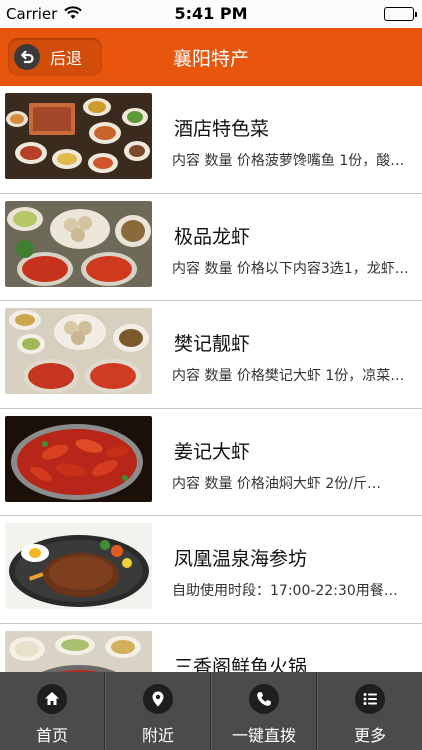 The image size is (422, 750). I want to click on nav-bar: 后退 襄阳特产, so click(211, 57).